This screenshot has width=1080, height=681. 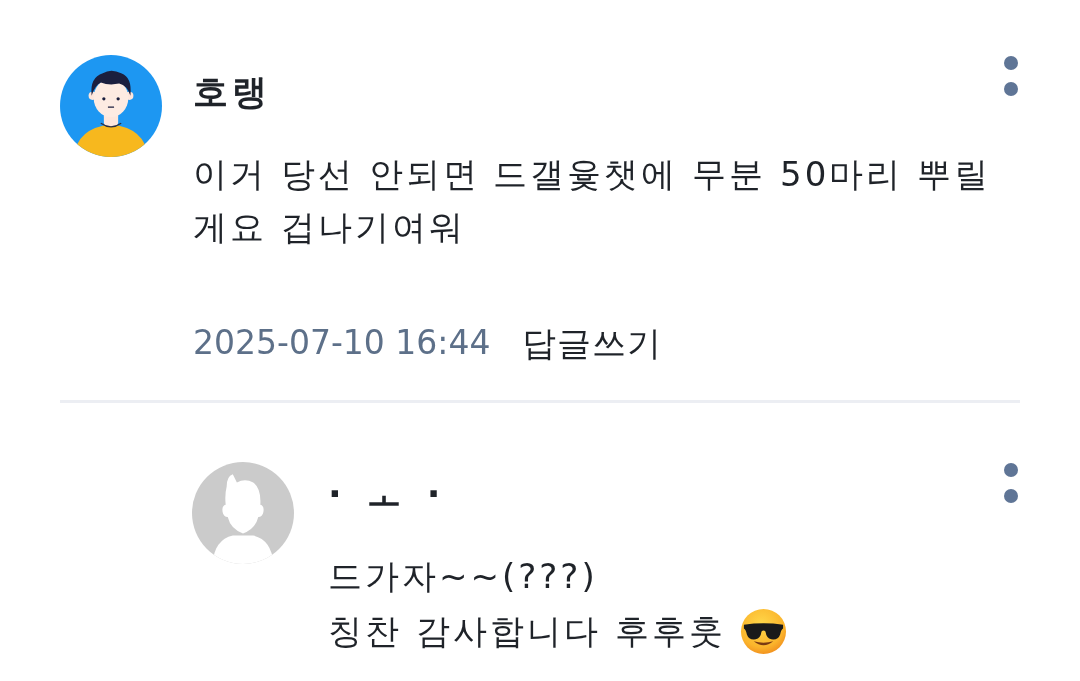 What do you see at coordinates (463, 576) in the screenshot?
I see `reply-text: 드가자~~(???)` at bounding box center [463, 576].